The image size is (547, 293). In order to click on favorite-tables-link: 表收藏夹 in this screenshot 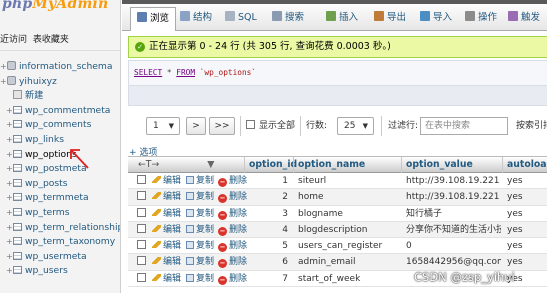, I will do `click(51, 40)`.